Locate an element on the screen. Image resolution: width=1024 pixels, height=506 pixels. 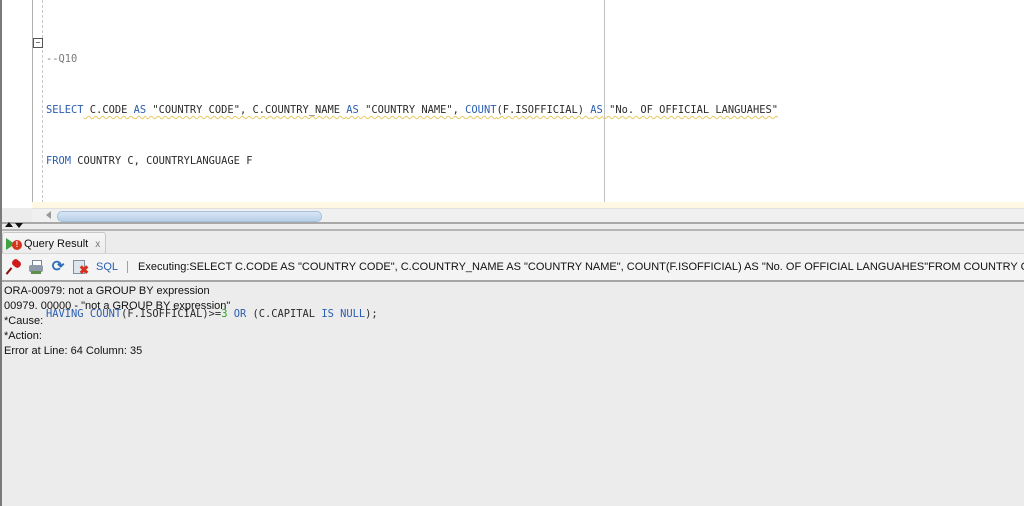
code-token: "COUNTRY CODE", C.COUNTRY_NAME is located at coordinates (246, 110).